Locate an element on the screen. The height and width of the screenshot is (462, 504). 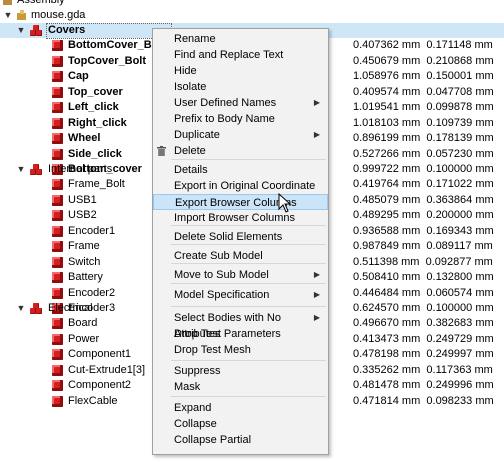
menu-item-import-browser-columns: Import Browser Columns is located at coordinates (240, 218).